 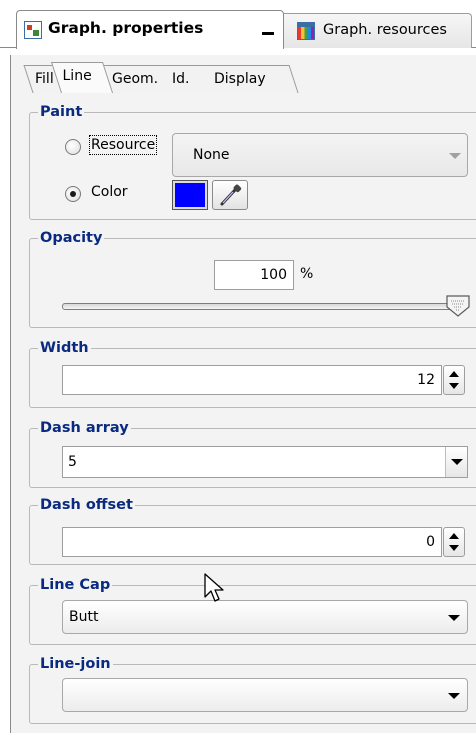 I want to click on color-label: Color, so click(x=109, y=192).